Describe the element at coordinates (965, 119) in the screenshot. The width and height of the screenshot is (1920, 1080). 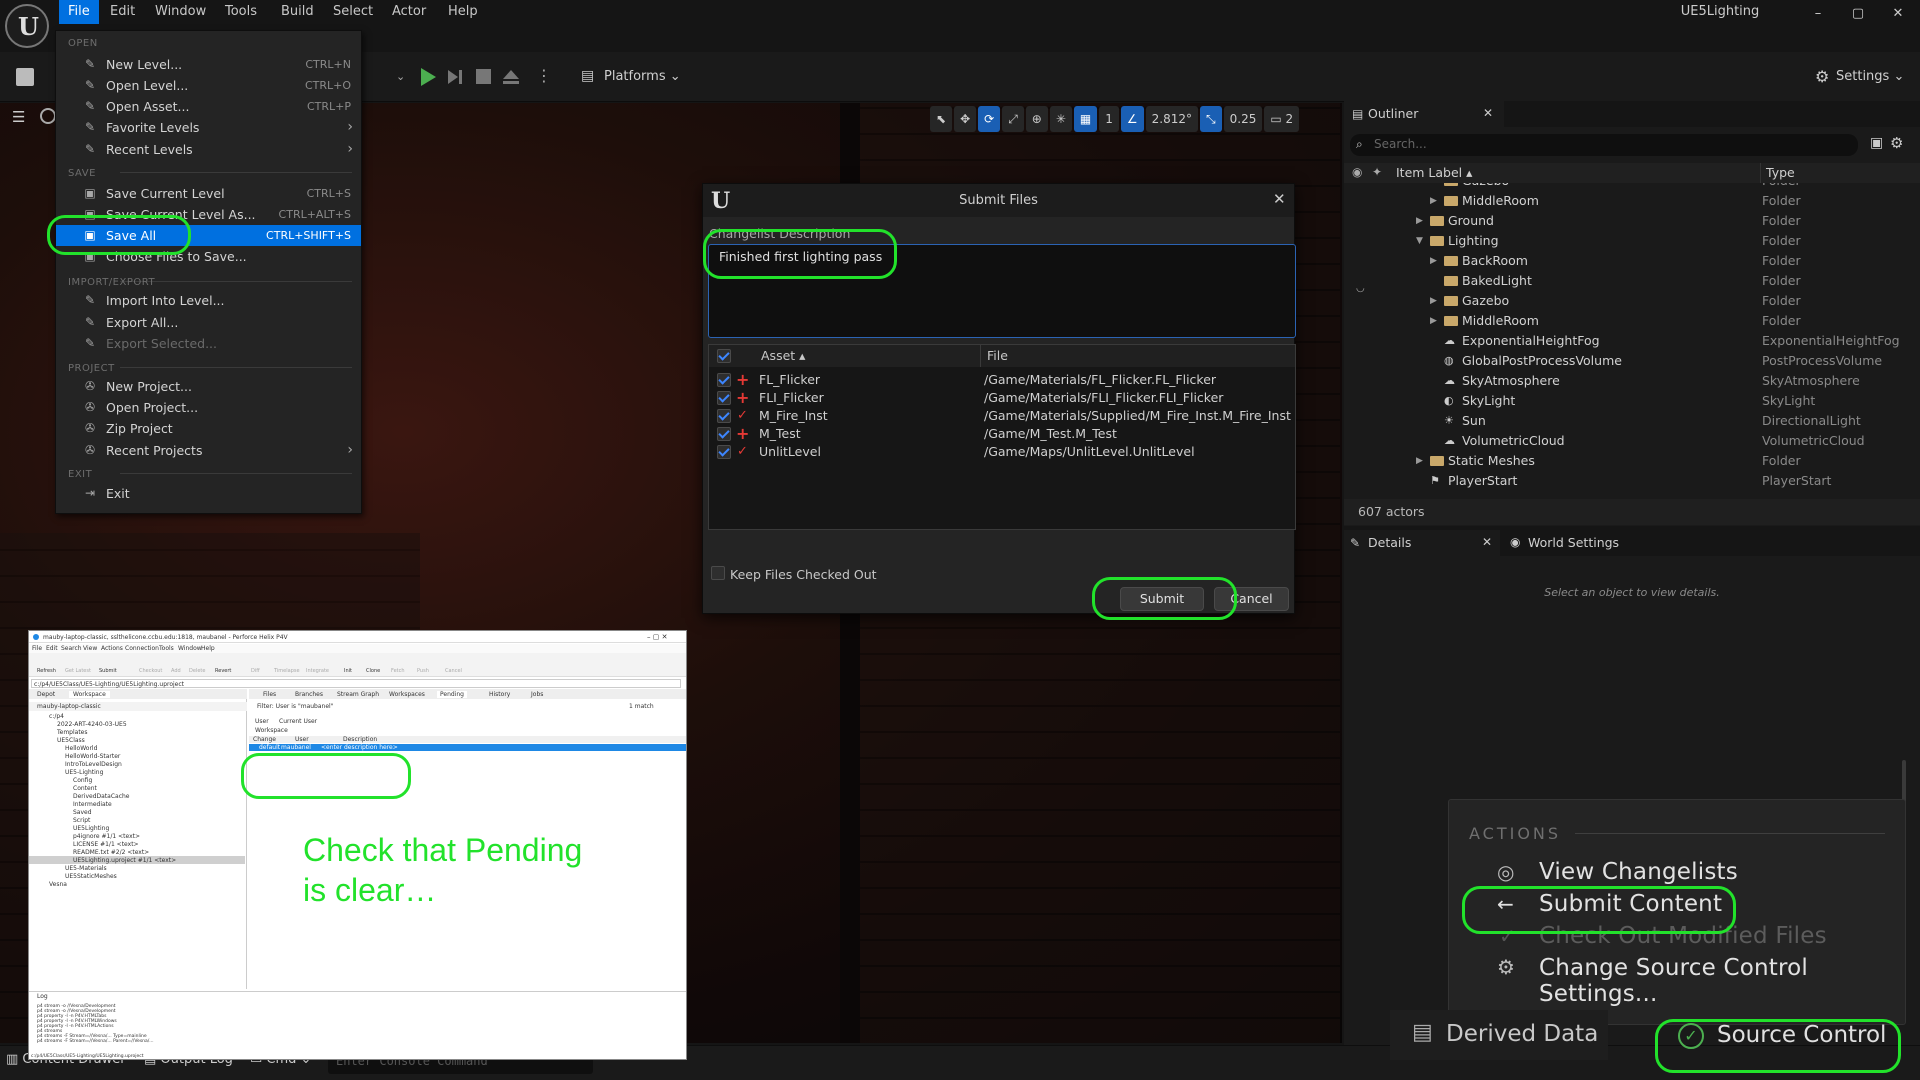
I see `translate-icon: ✥` at that location.